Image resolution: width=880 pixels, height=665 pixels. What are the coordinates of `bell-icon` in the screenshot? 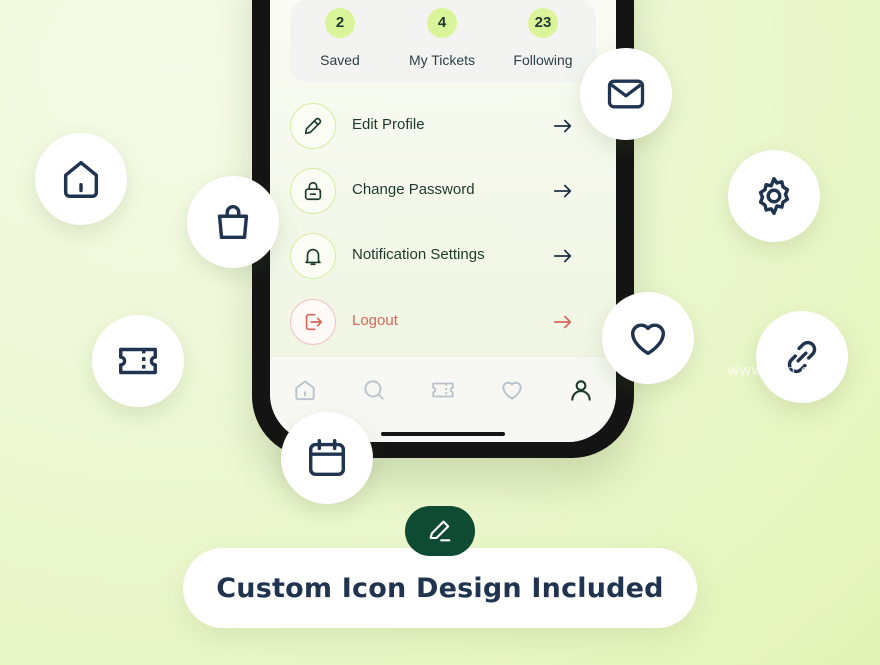 It's located at (313, 256).